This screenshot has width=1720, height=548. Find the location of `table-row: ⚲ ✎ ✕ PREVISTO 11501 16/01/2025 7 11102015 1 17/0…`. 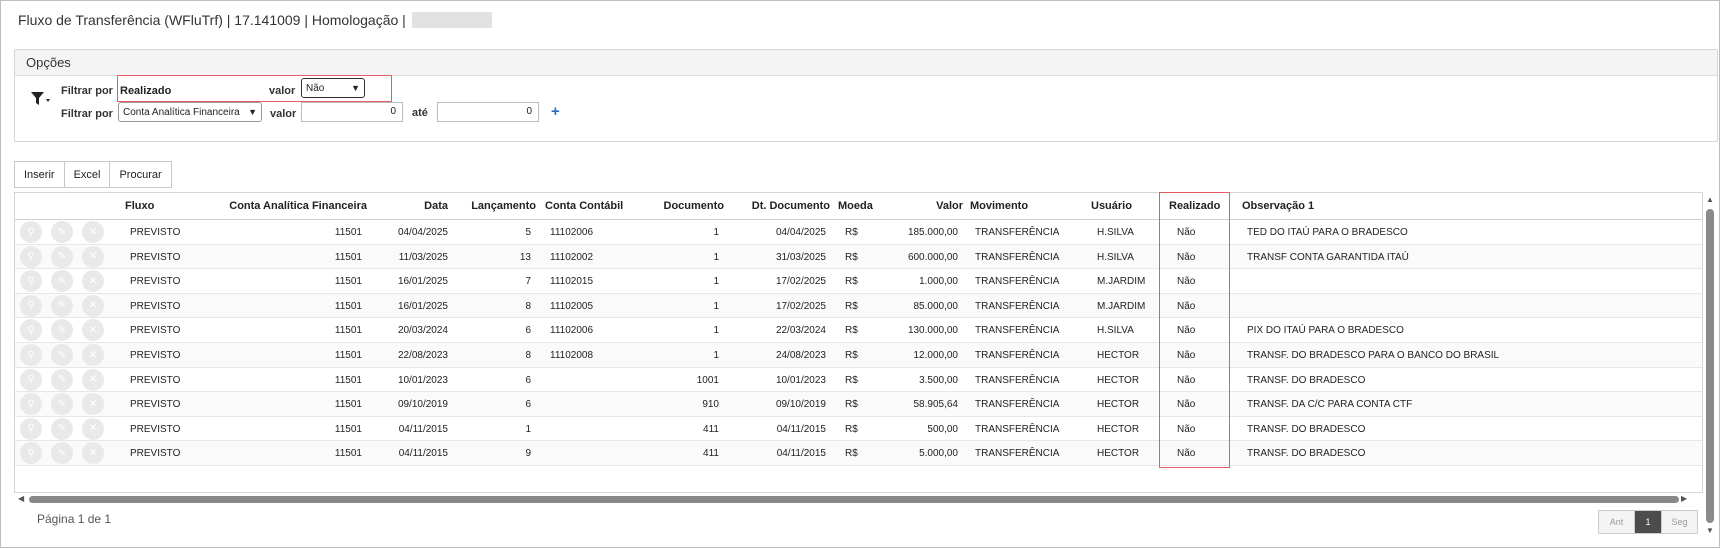

table-row: ⚲ ✎ ✕ PREVISTO 11501 16/01/2025 7 11102015 1 17/0… is located at coordinates (858, 281).